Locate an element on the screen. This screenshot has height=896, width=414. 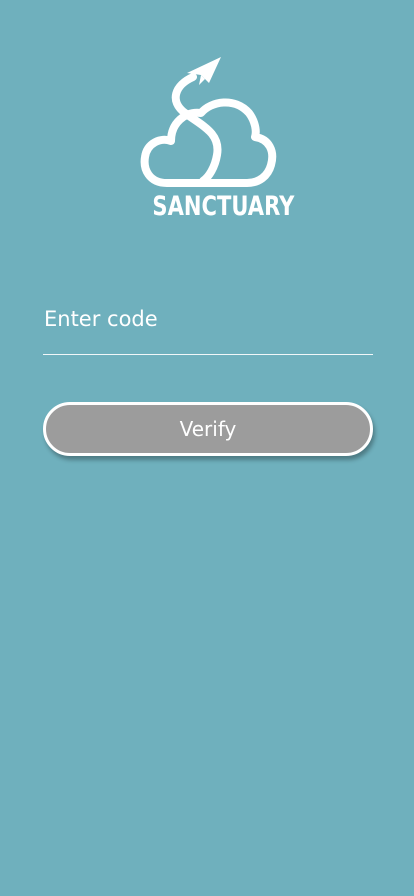
code-input is located at coordinates (208, 319).